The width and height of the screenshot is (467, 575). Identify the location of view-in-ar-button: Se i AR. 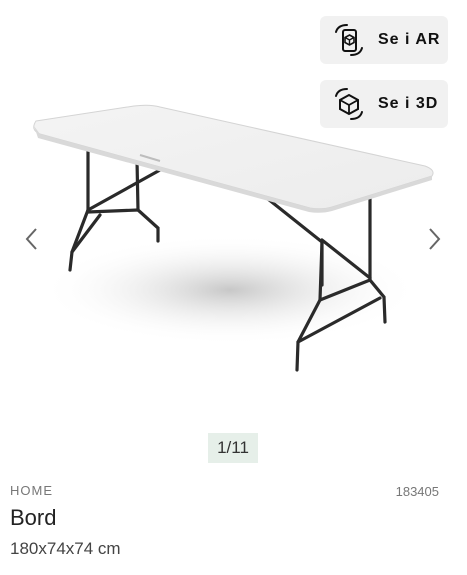
(384, 40).